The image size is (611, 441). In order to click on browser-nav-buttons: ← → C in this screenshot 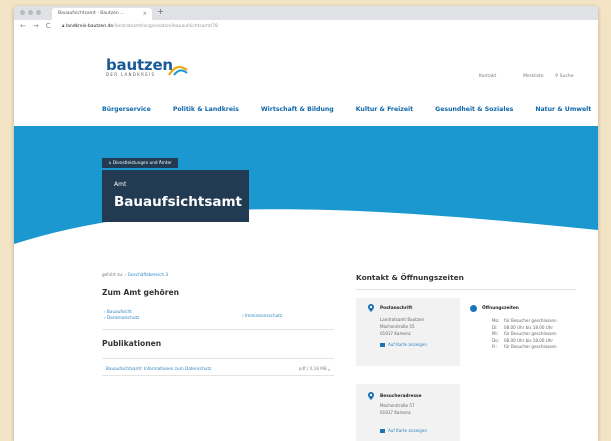, I will do `click(35, 26)`.